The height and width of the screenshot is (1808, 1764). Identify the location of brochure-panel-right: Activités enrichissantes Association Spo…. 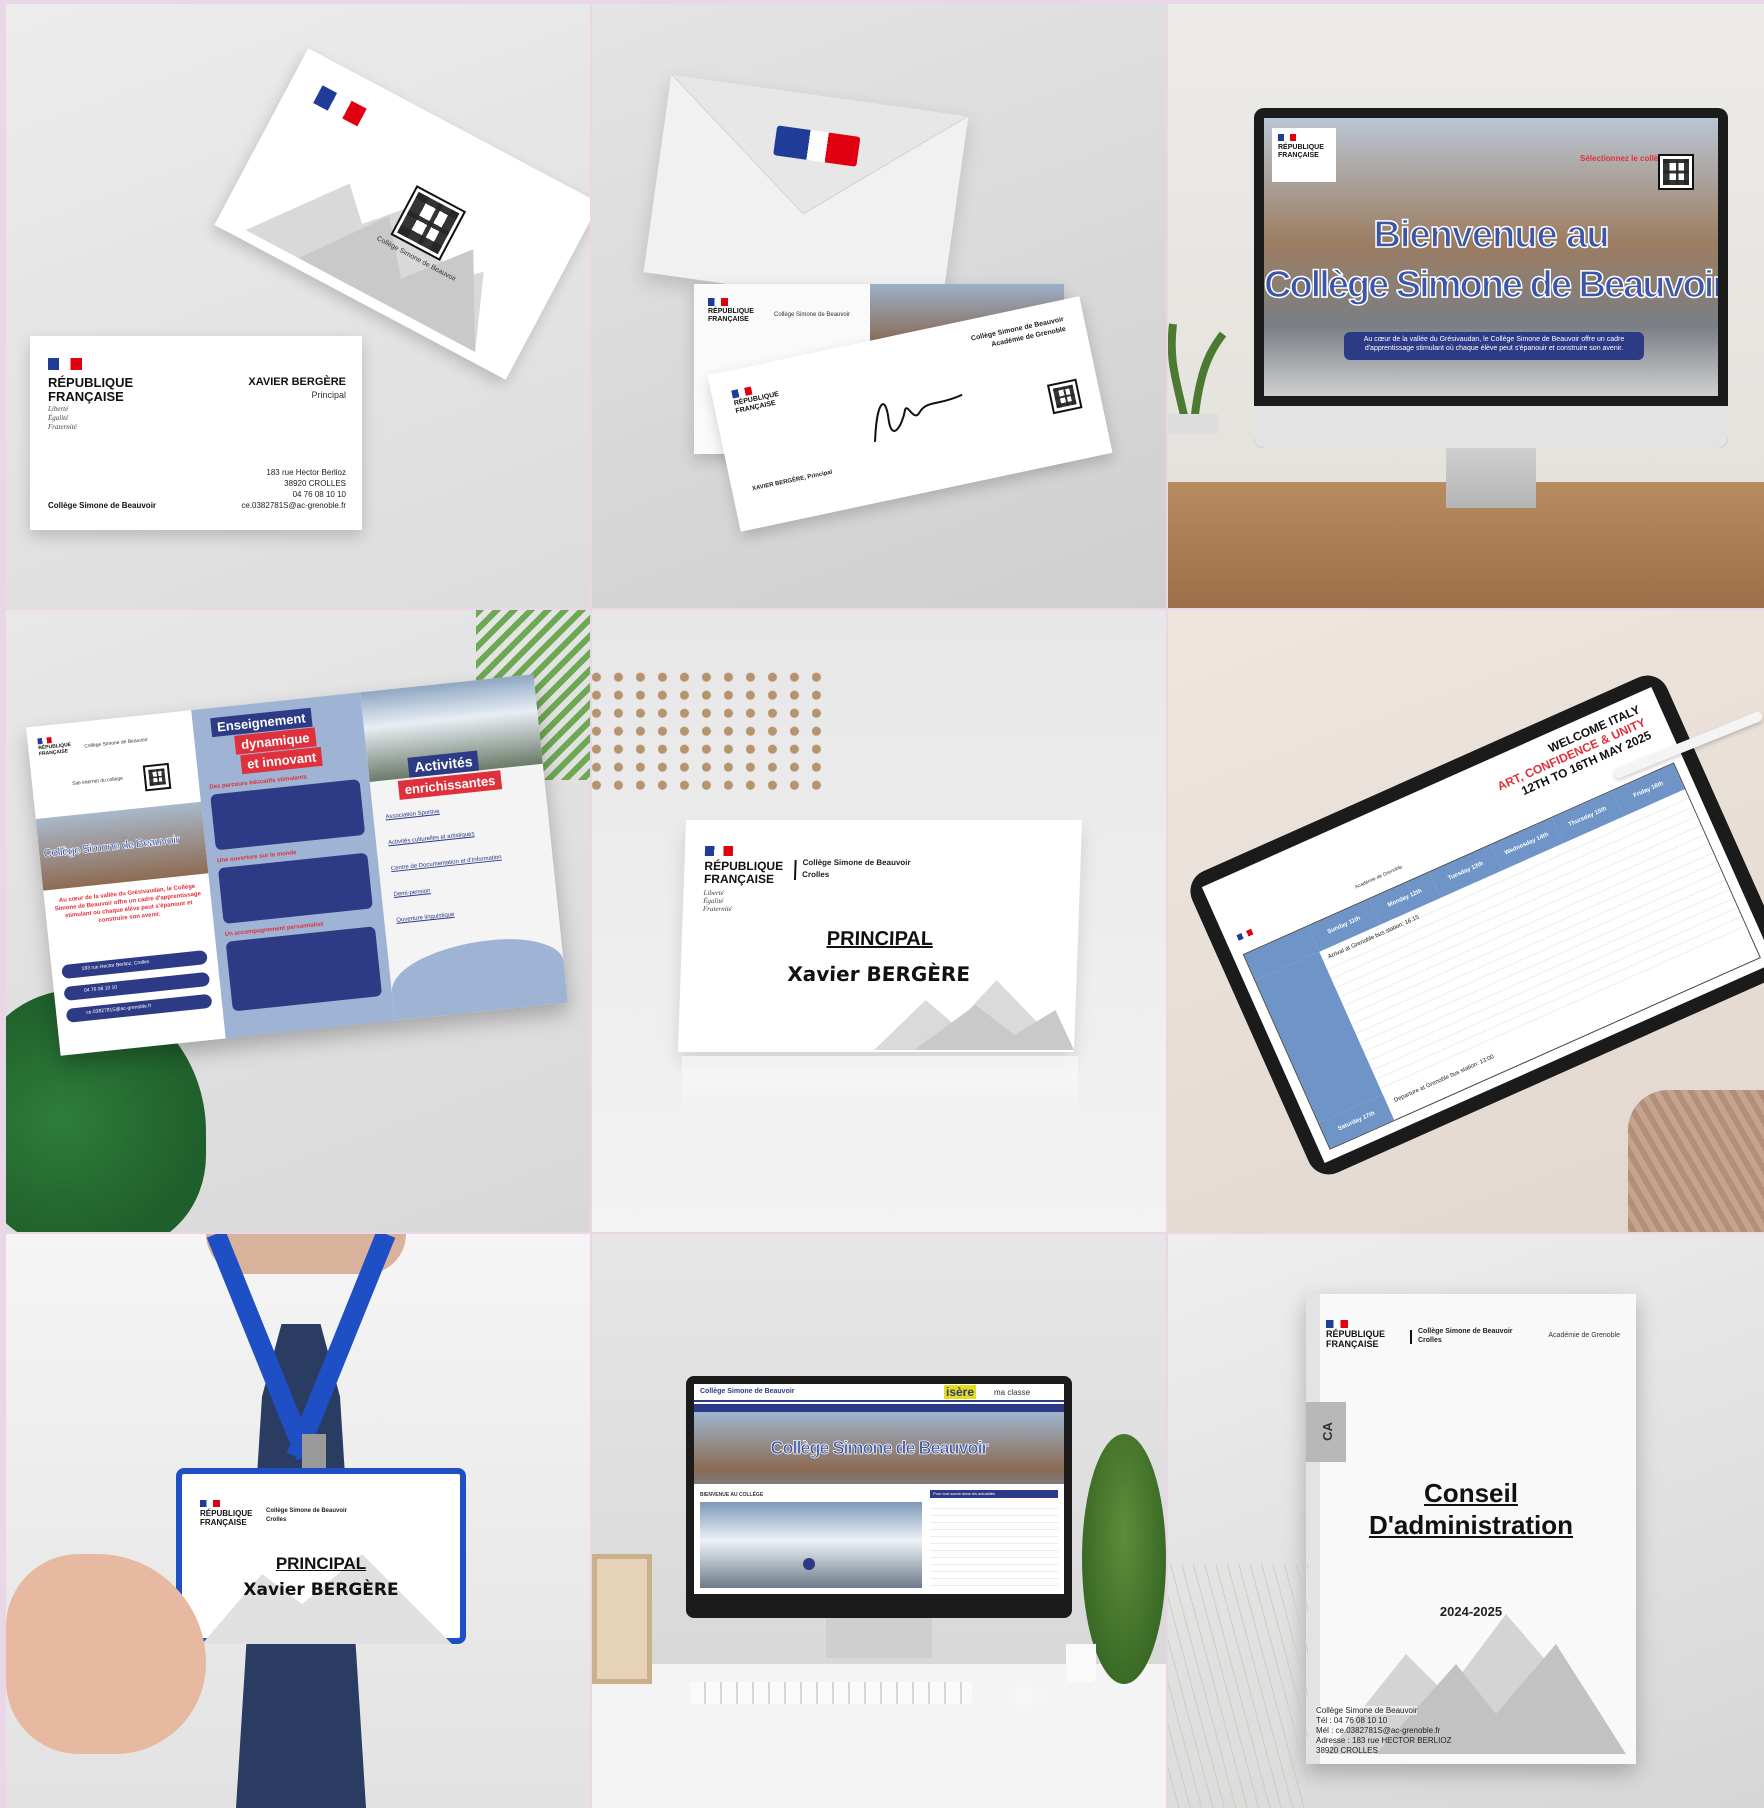
(464, 847).